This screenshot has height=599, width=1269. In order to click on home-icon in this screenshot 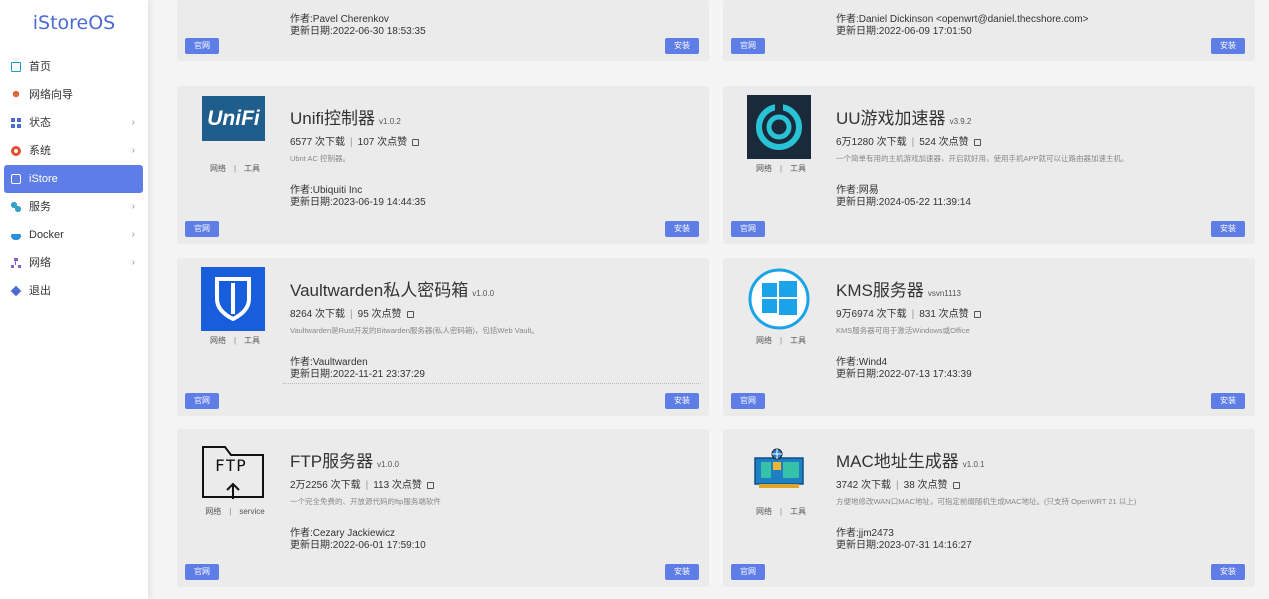, I will do `click(16, 67)`.